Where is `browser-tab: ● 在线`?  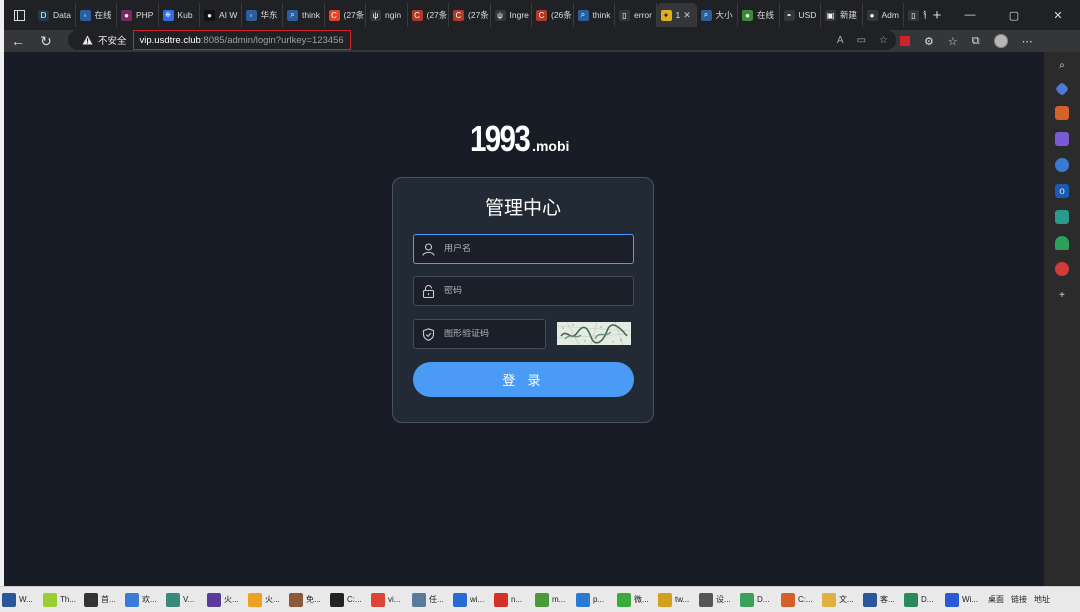
browser-tab: ● 在线 is located at coordinates (759, 15).